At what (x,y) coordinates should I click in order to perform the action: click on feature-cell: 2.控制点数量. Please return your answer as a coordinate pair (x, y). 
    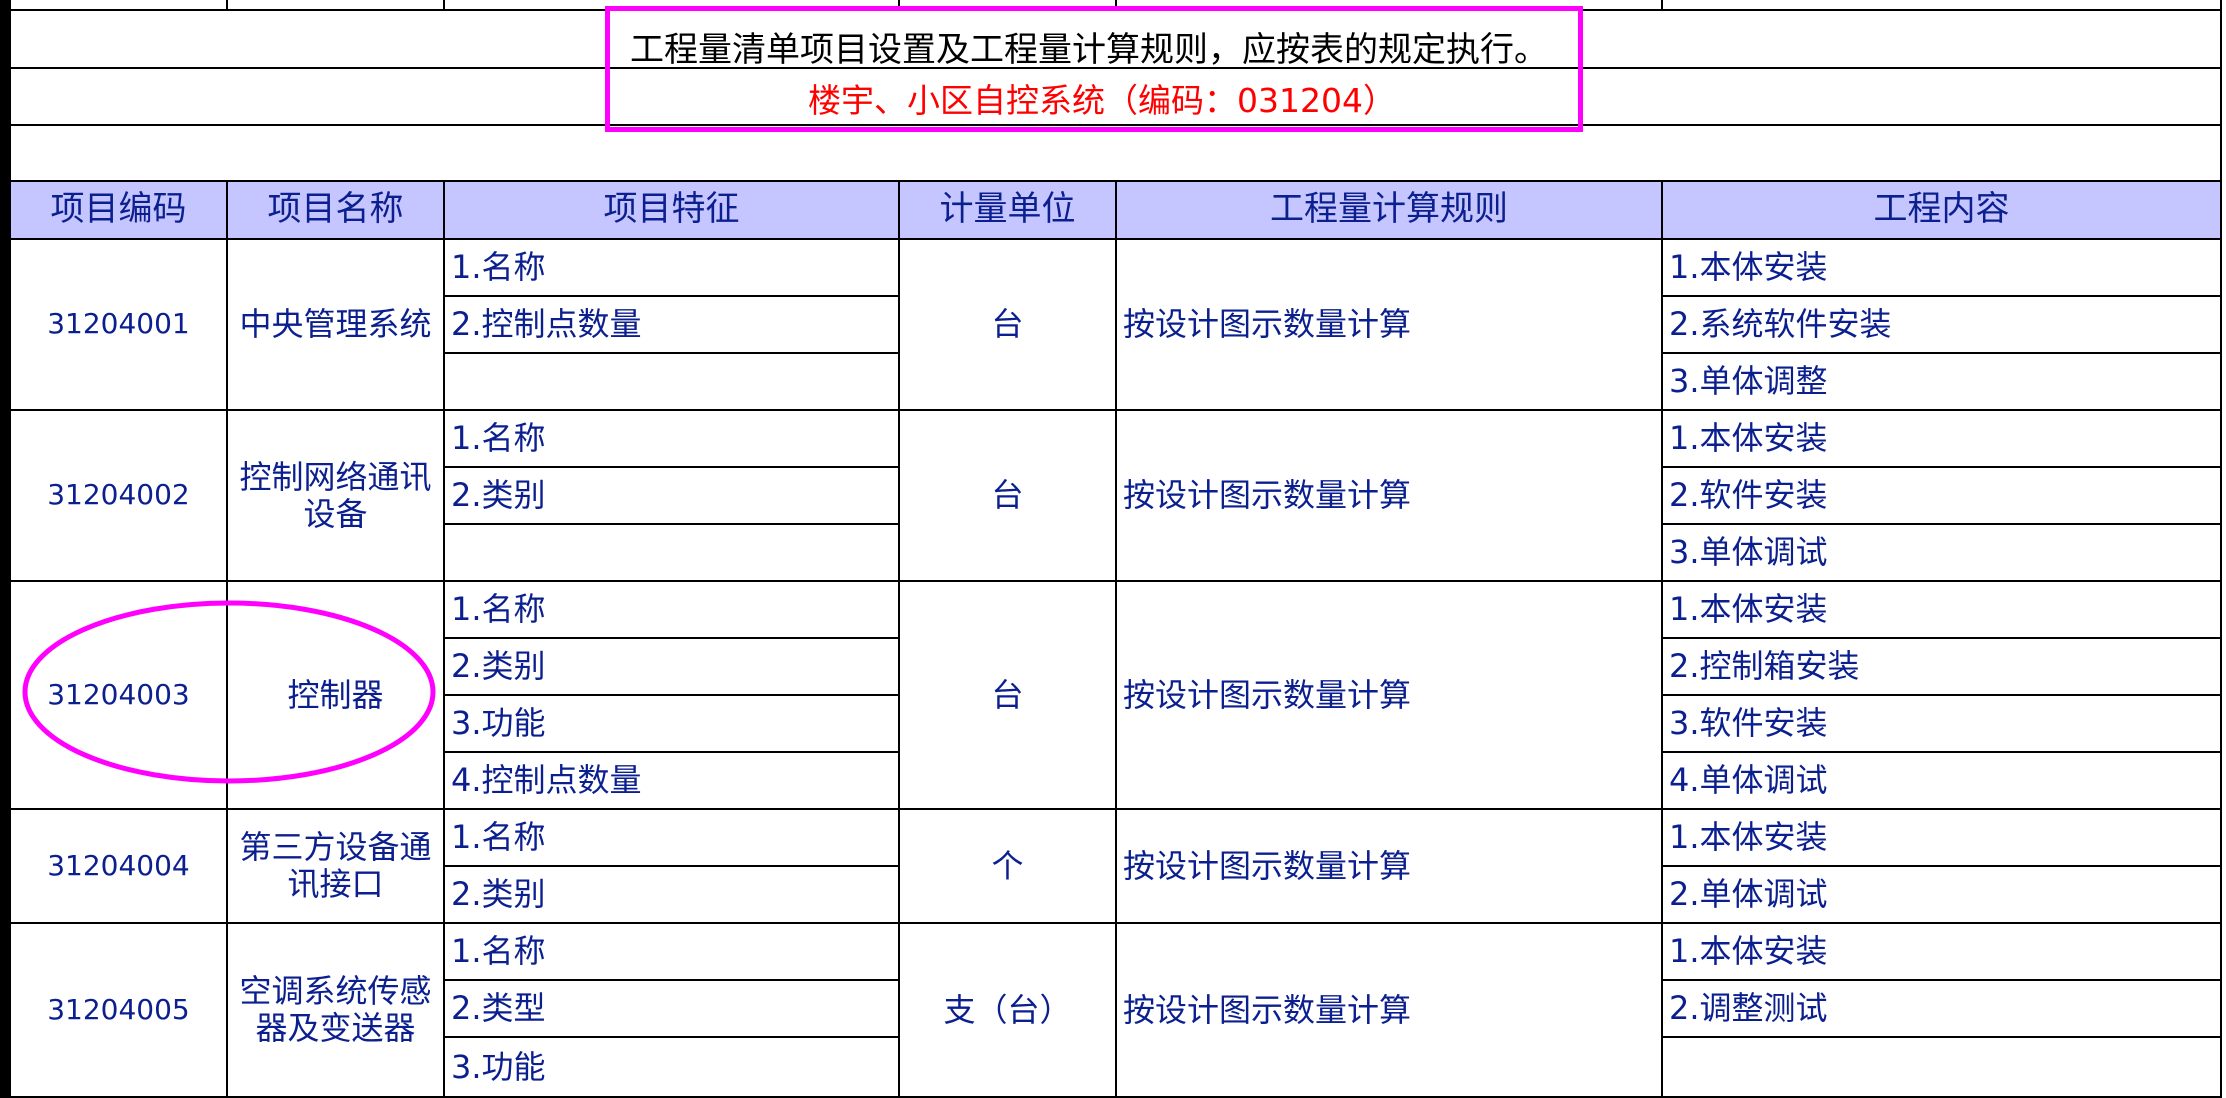
    Looking at the image, I should click on (672, 325).